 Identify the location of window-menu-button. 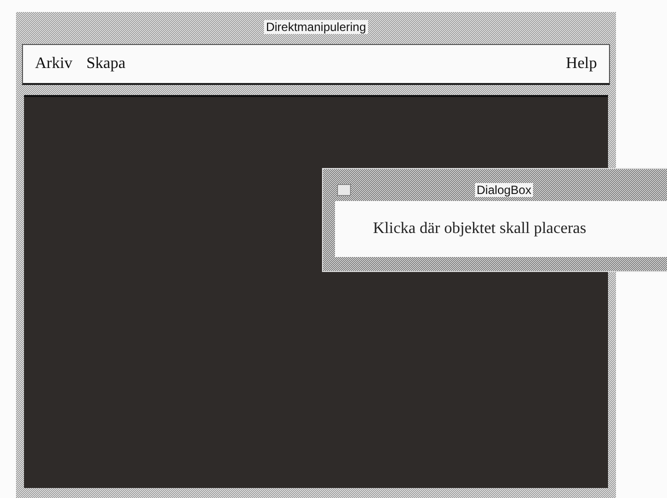
(344, 190).